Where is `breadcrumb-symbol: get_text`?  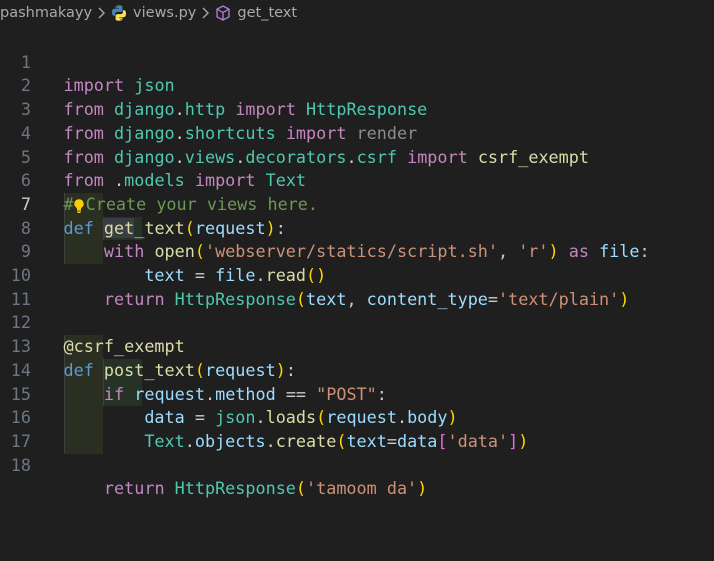
breadcrumb-symbol: get_text is located at coordinates (255, 13).